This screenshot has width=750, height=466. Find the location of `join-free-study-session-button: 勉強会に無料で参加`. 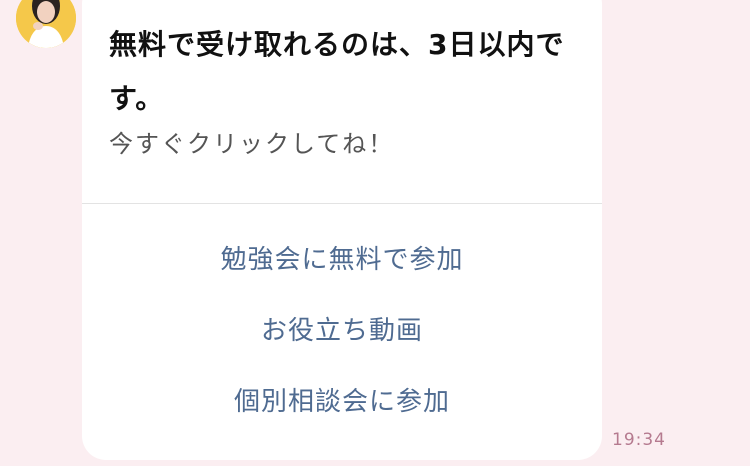

join-free-study-session-button: 勉強会に無料で参加 is located at coordinates (342, 260).